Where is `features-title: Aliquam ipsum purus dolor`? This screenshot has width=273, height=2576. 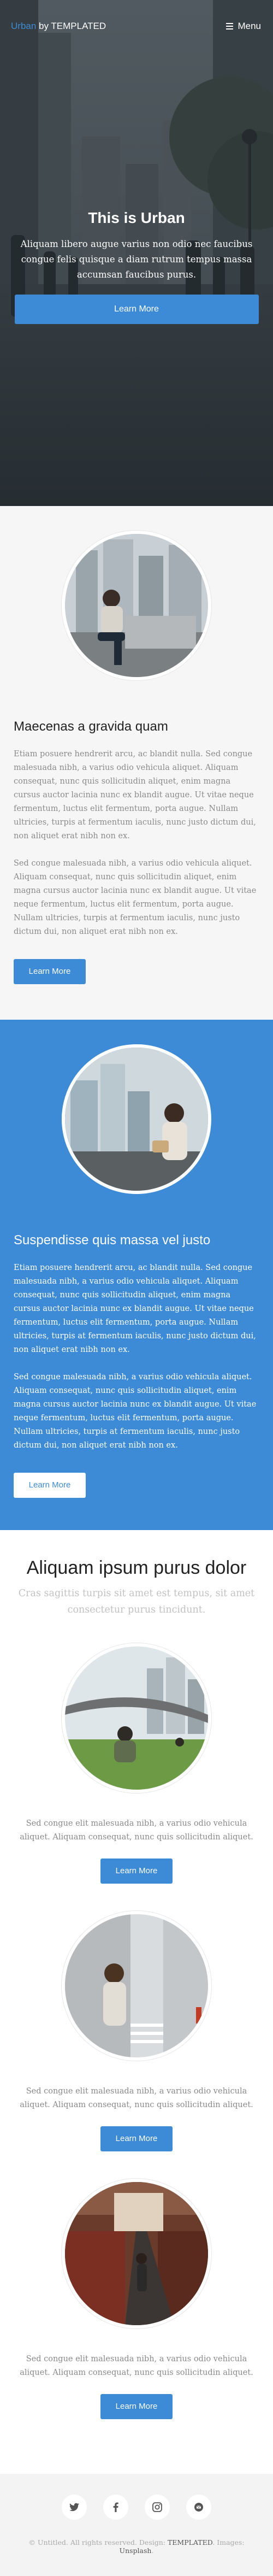
features-title: Aliquam ipsum purus dolor is located at coordinates (136, 1567).